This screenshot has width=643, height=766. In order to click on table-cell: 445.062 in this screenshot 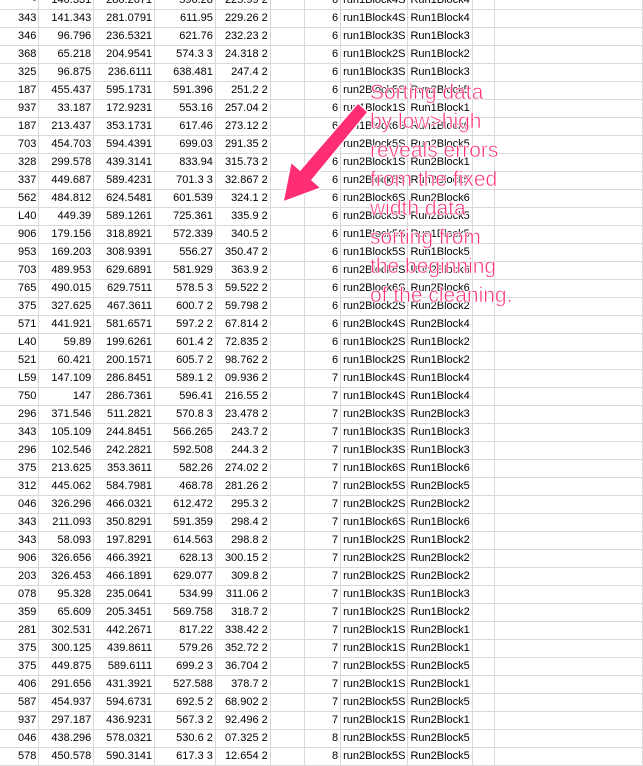, I will do `click(66, 486)`.